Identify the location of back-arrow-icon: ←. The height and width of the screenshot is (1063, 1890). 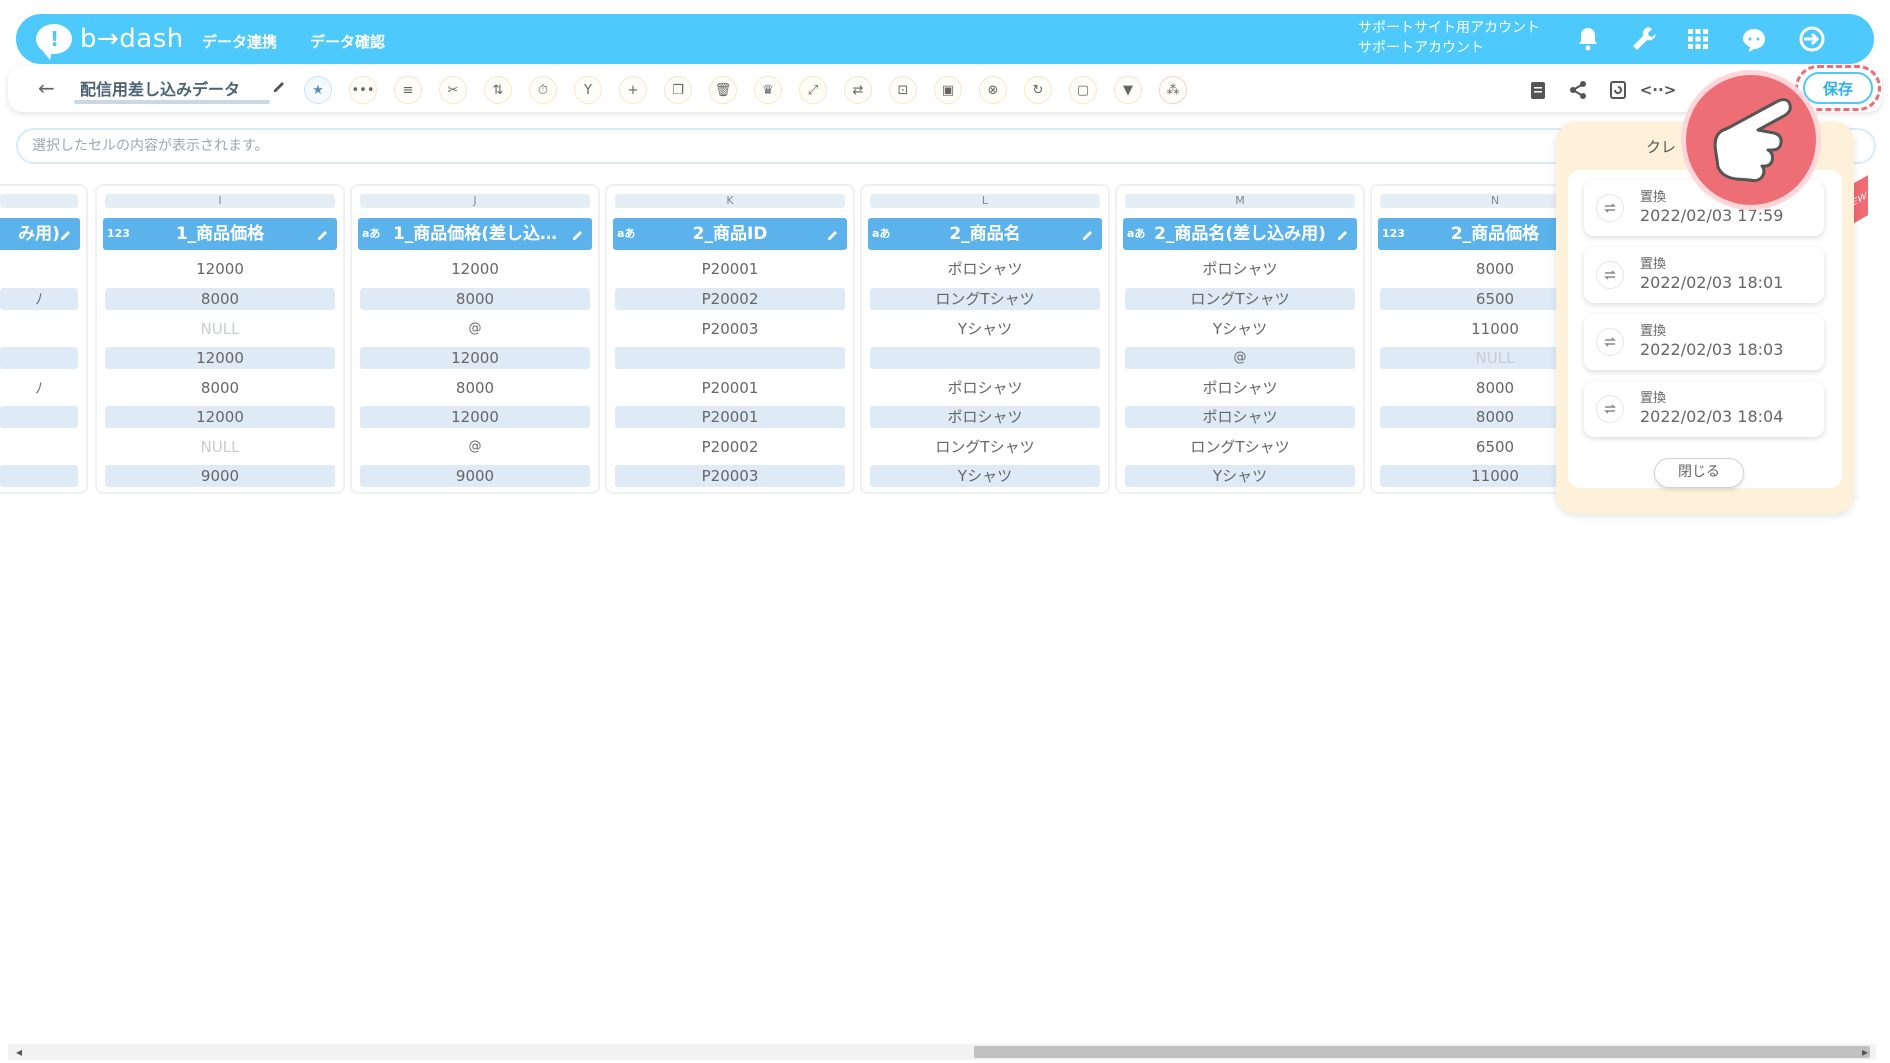
(46, 88).